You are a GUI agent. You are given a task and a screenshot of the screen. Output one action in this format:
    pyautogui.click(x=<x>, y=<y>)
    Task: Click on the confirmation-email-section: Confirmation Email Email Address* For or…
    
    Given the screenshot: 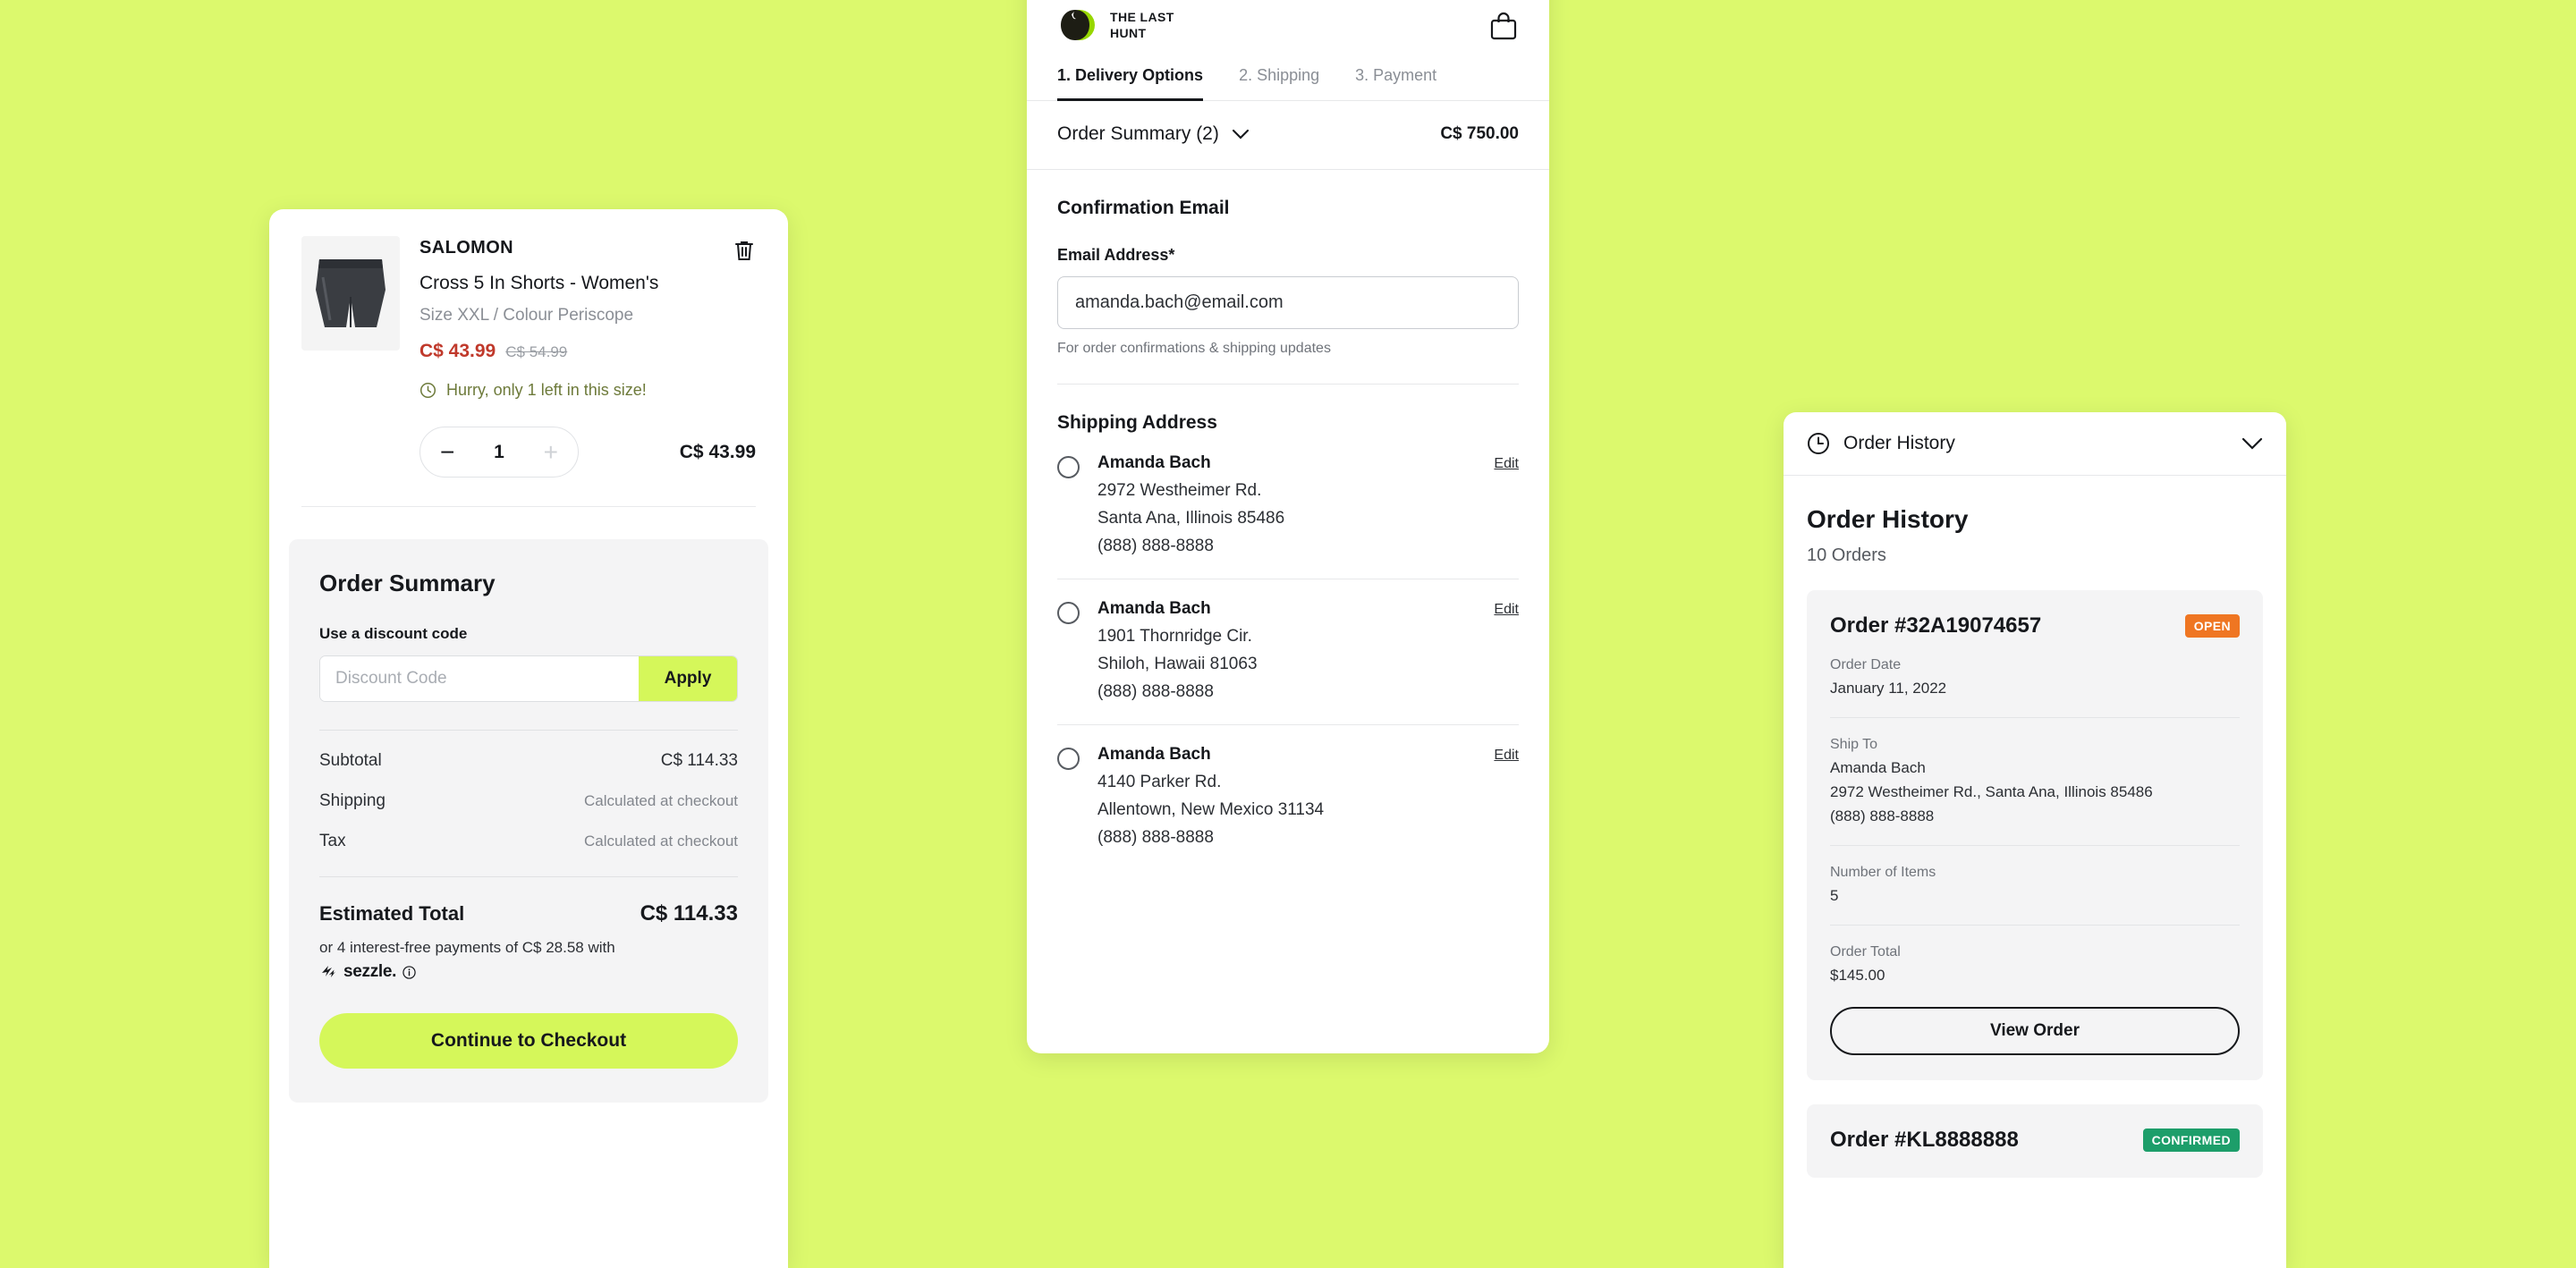 What is the action you would take?
    pyautogui.click(x=1288, y=277)
    